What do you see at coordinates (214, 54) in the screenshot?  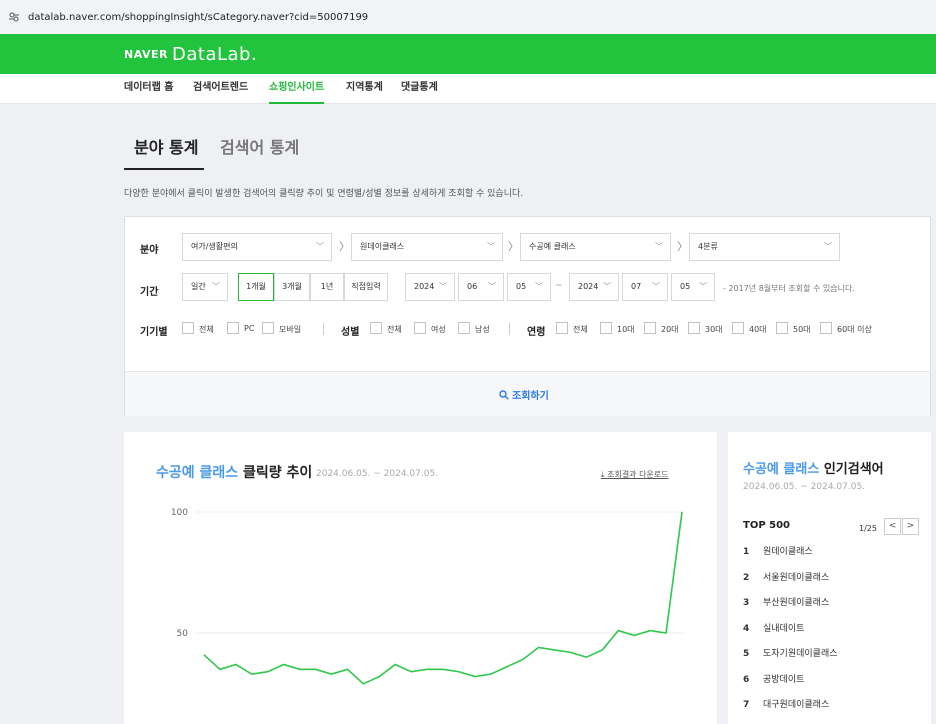 I see `datalab-logo: DataLab.` at bounding box center [214, 54].